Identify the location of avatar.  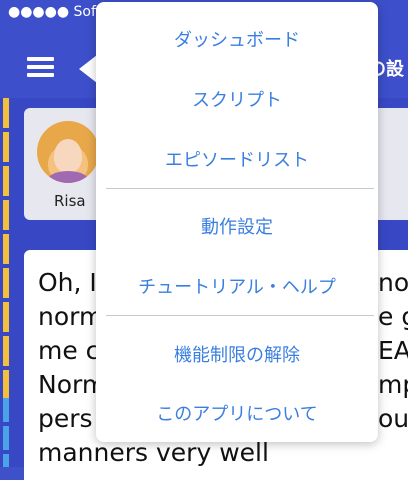
(68, 152).